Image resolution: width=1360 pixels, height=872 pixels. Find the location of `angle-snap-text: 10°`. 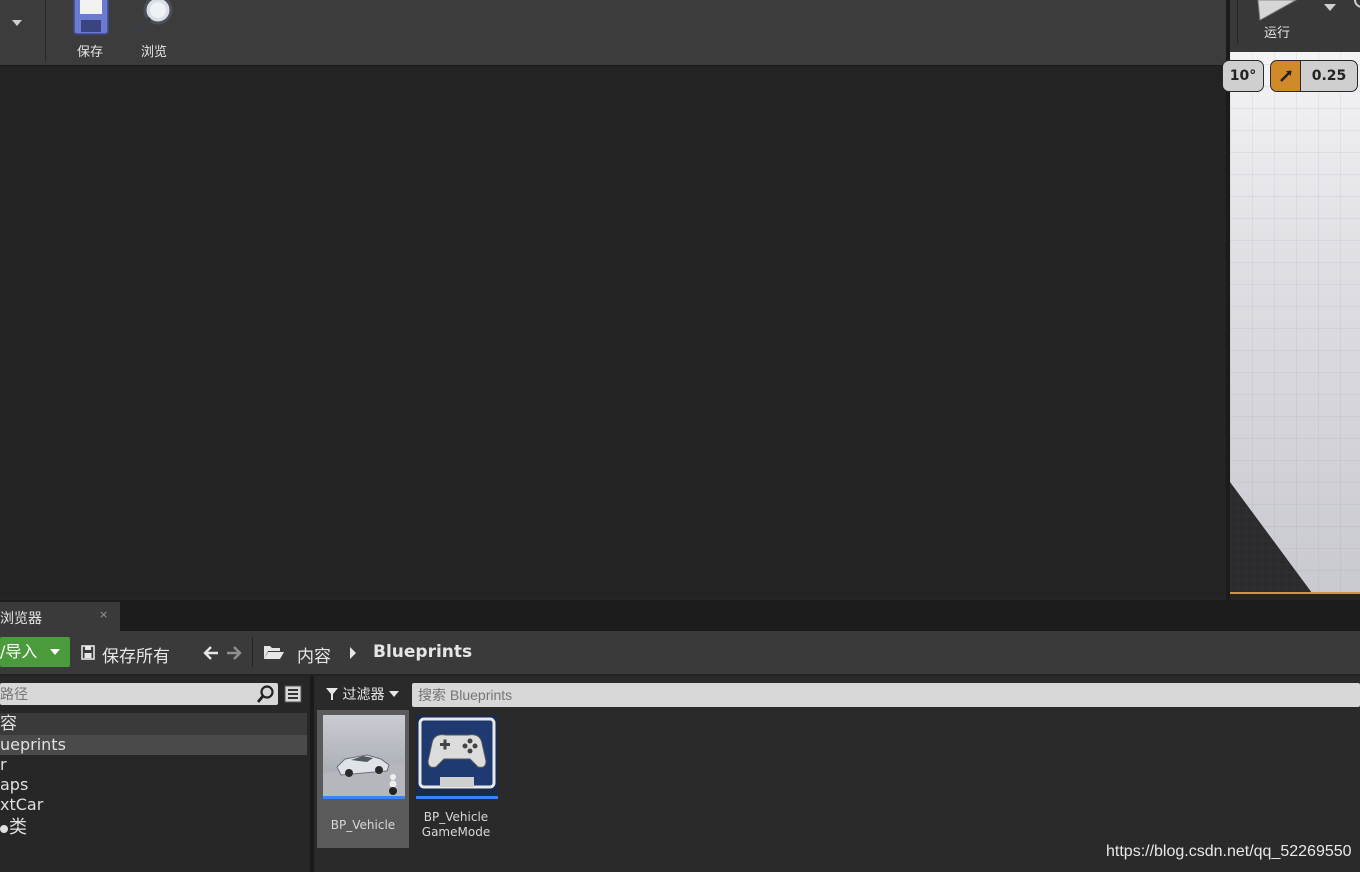

angle-snap-text: 10° is located at coordinates (1243, 76).